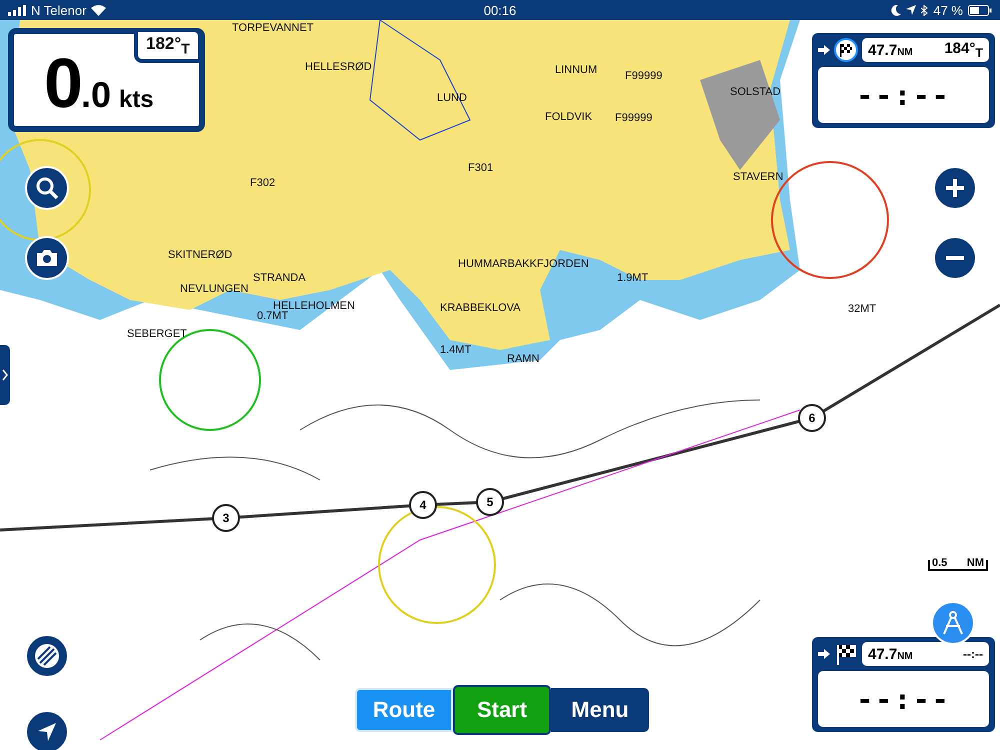  What do you see at coordinates (940, 564) in the screenshot?
I see `scale-value: 0.5` at bounding box center [940, 564].